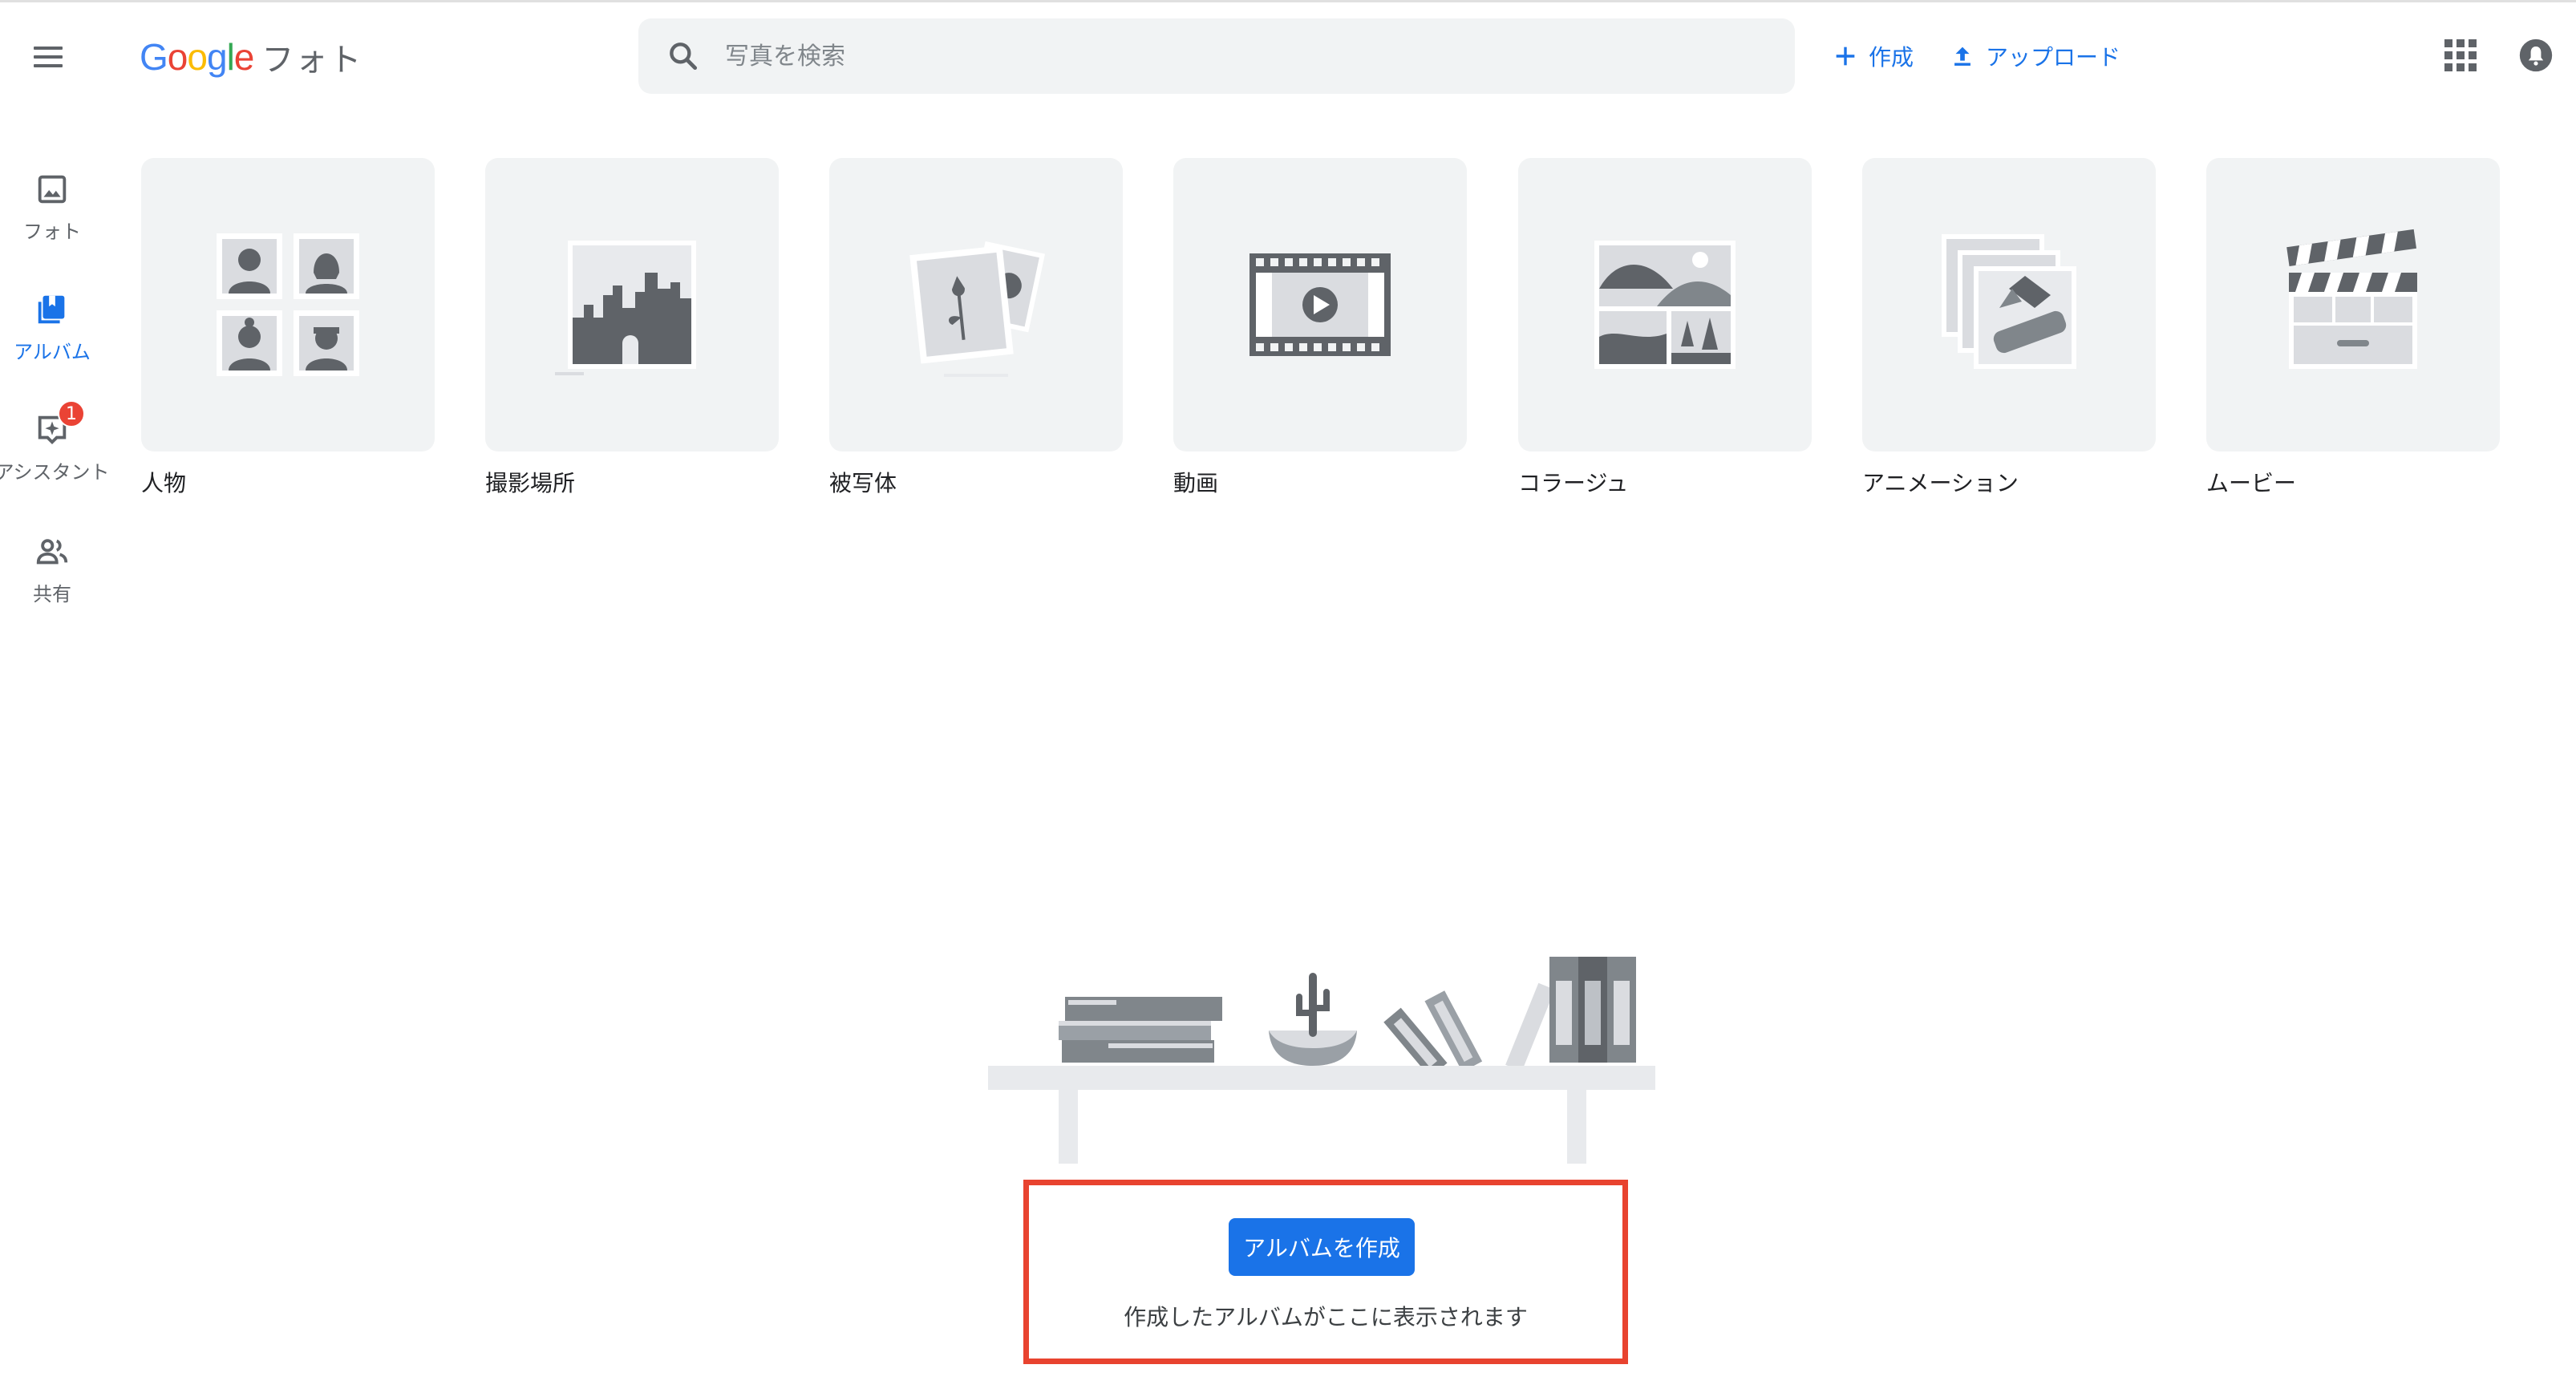  I want to click on category-animations: アニメーション, so click(2009, 328).